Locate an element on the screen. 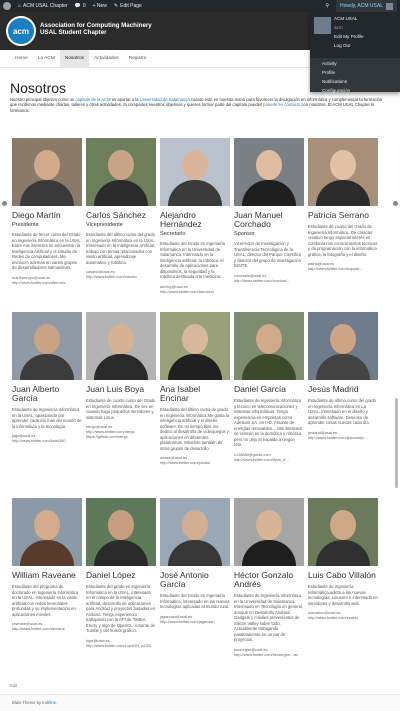 The image size is (400, 711). usal-link: Universidad de Salamanca is located at coordinates (165, 99).